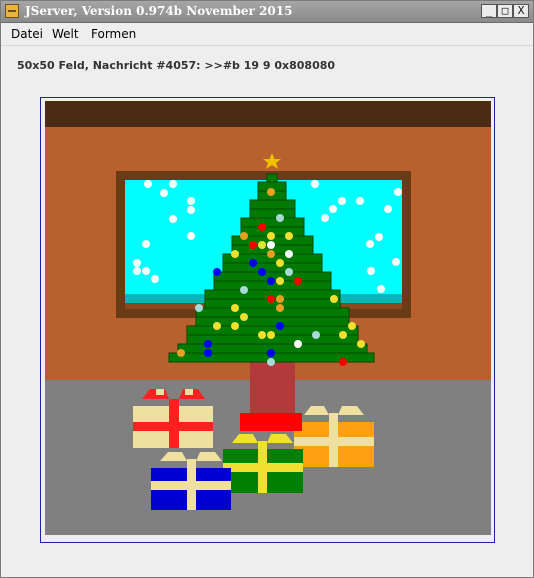  I want to click on present-green, so click(263, 463).